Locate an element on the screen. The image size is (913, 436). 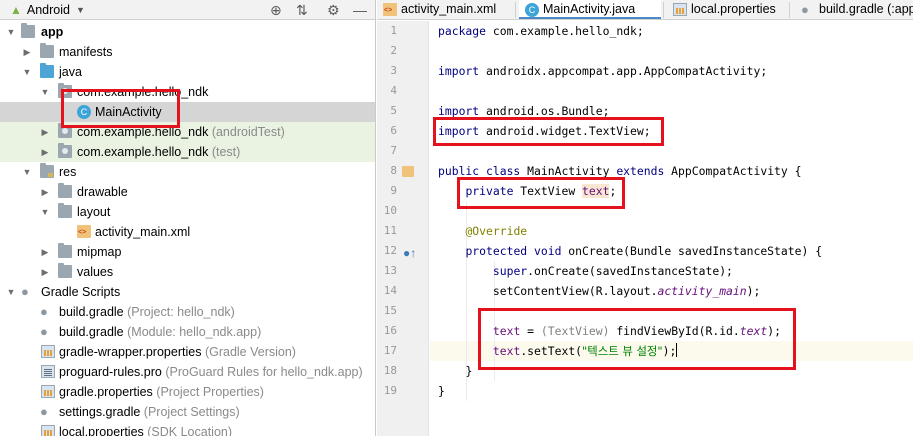
tree-suffix: (Project Properties) is located at coordinates (210, 392).